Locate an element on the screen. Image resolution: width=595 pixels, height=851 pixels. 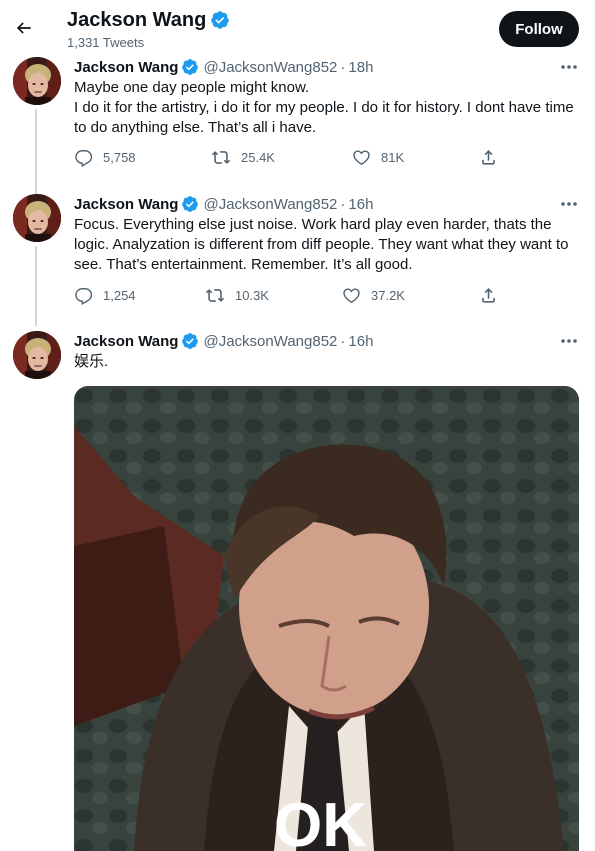
tweet-text: 娱乐. is located at coordinates (91, 361).